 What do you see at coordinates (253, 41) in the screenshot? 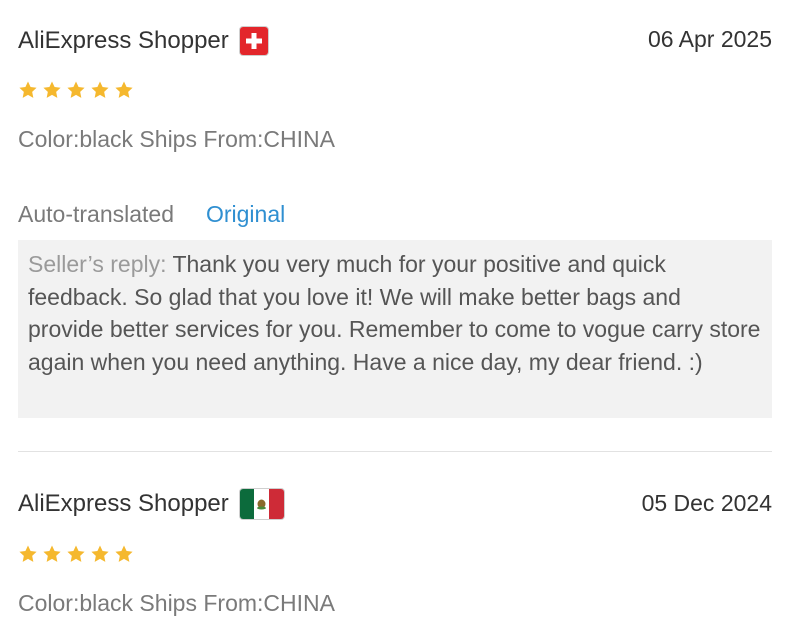
I see `swiss-flag-icon` at bounding box center [253, 41].